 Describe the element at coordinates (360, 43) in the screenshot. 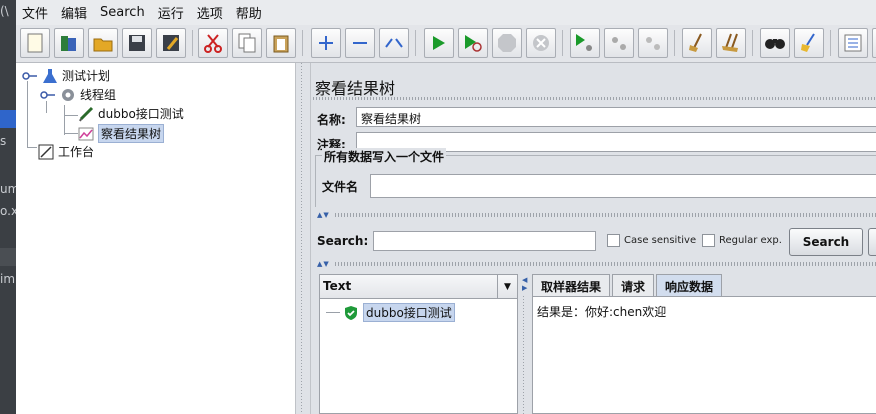

I see `collapse-icon` at that location.